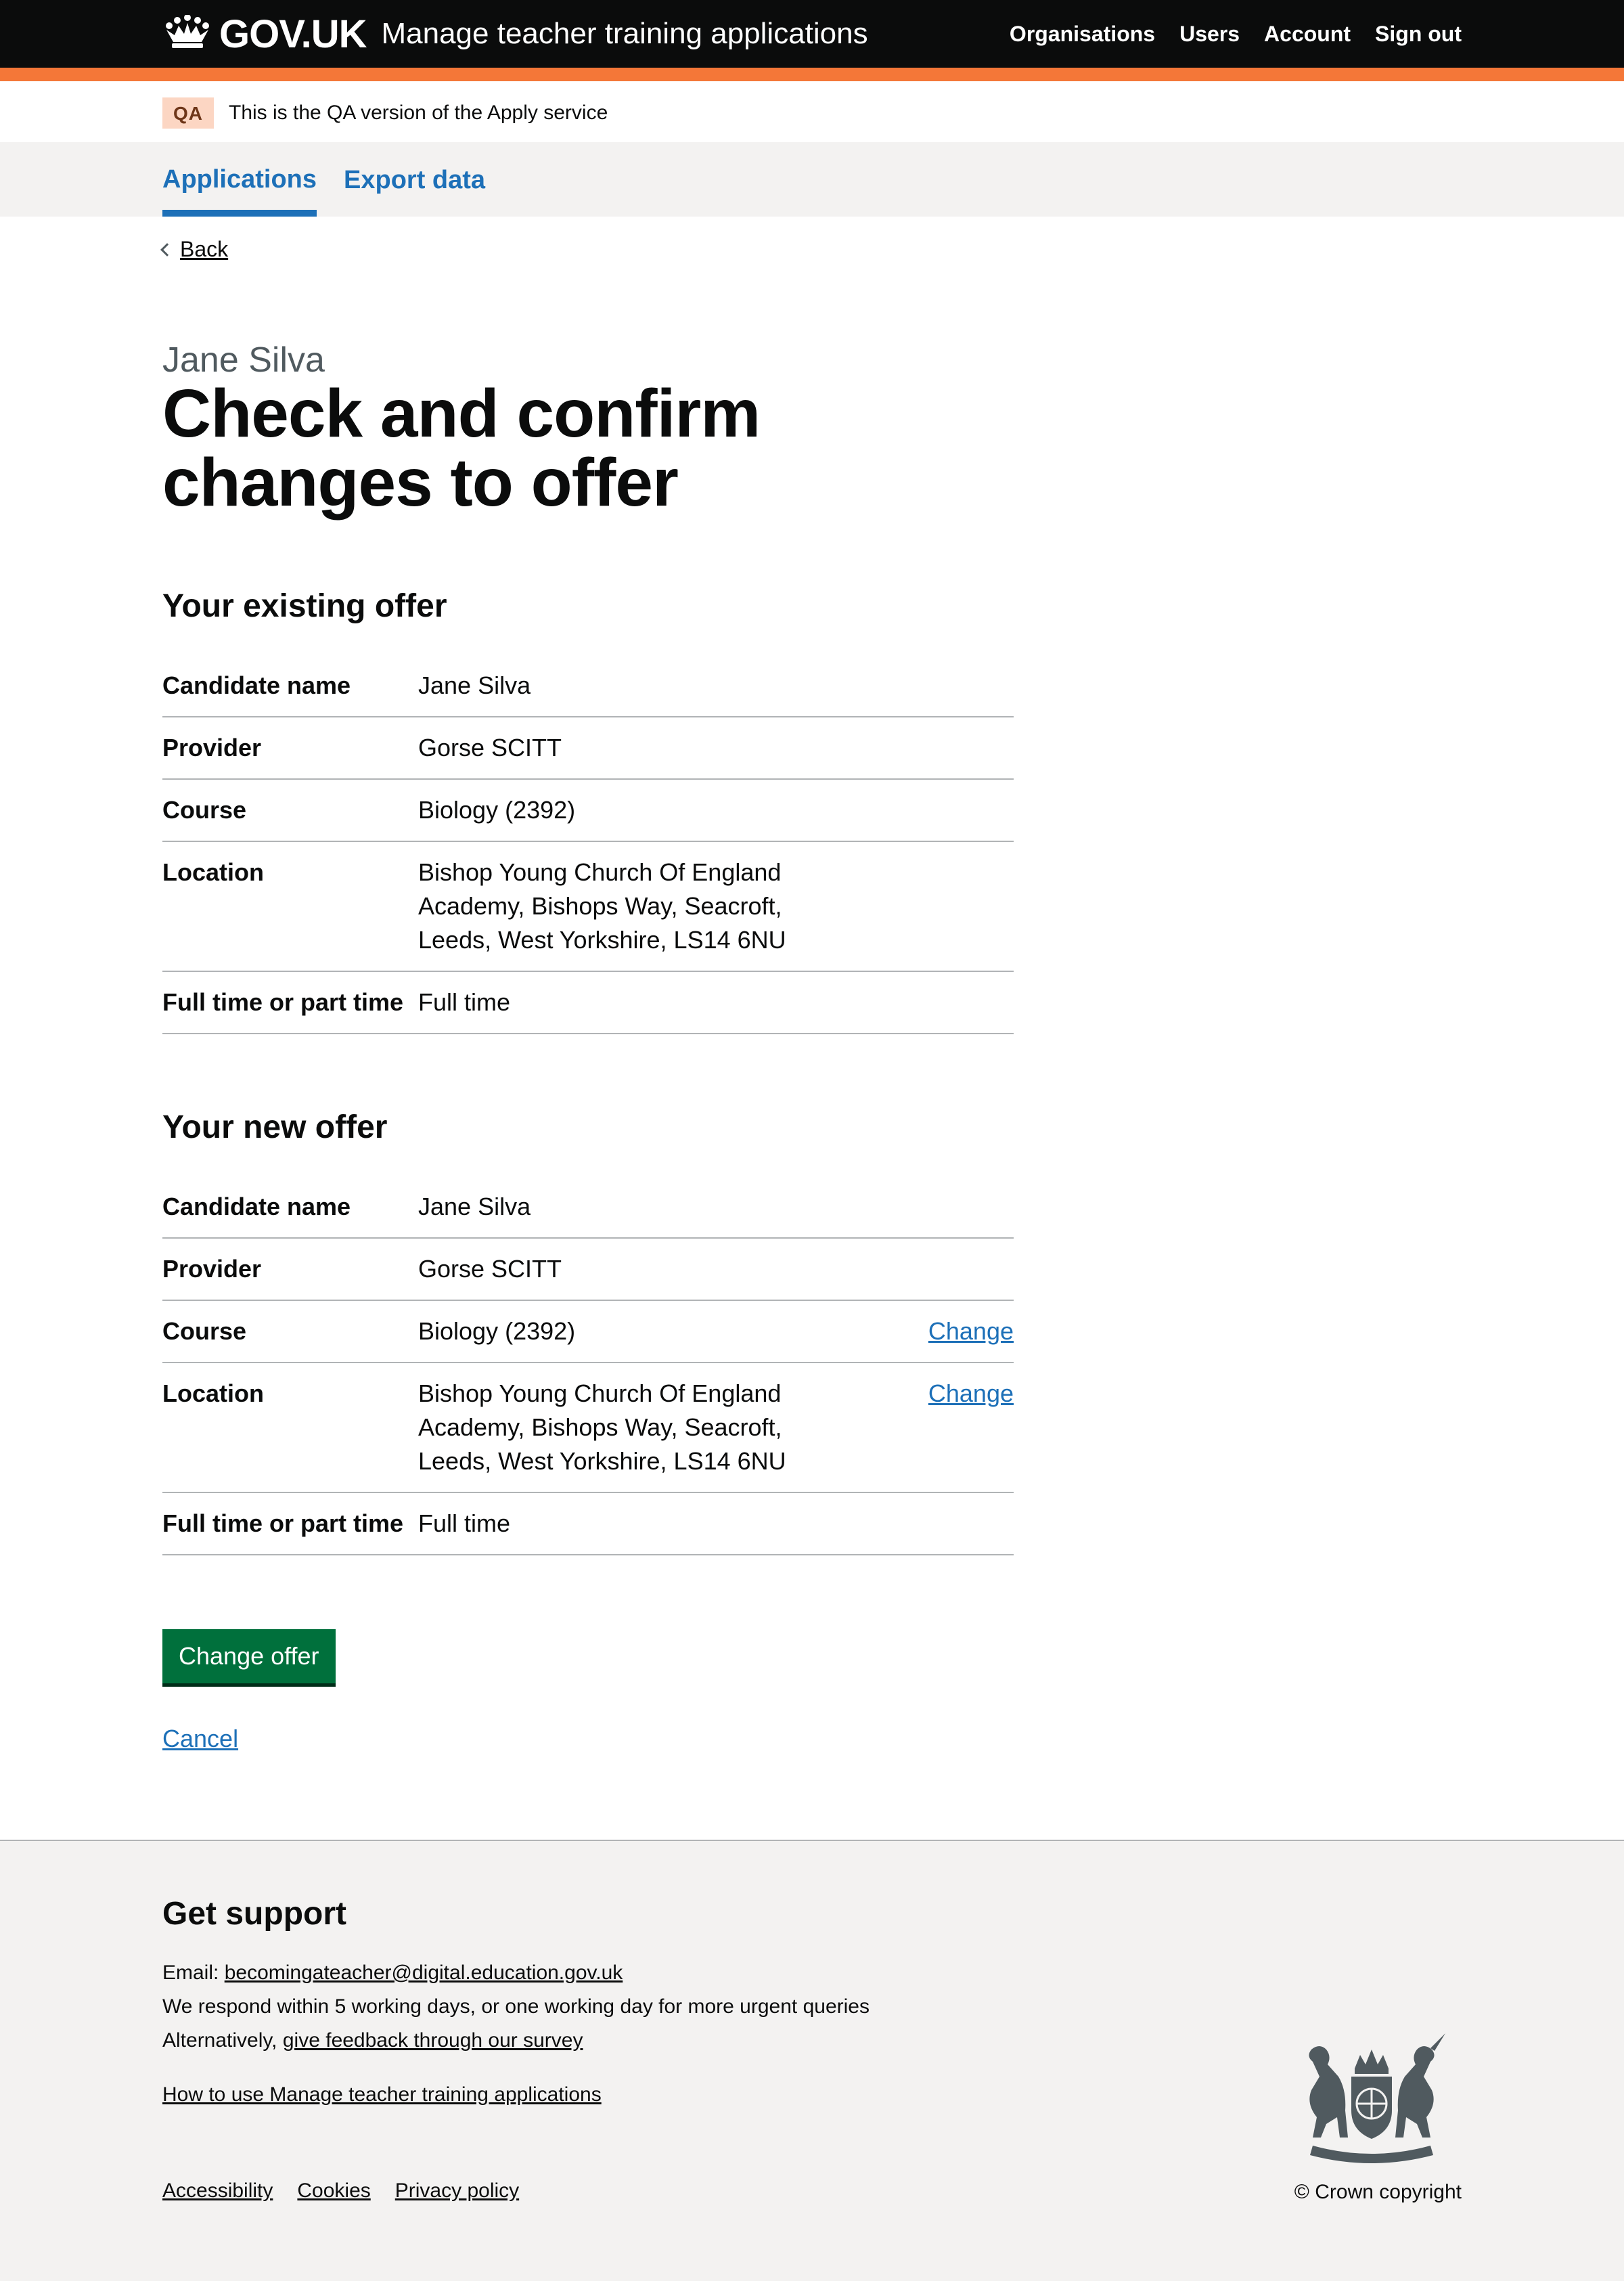 The height and width of the screenshot is (2281, 1624). I want to click on royal-coat-of-arms-icon, so click(1372, 2098).